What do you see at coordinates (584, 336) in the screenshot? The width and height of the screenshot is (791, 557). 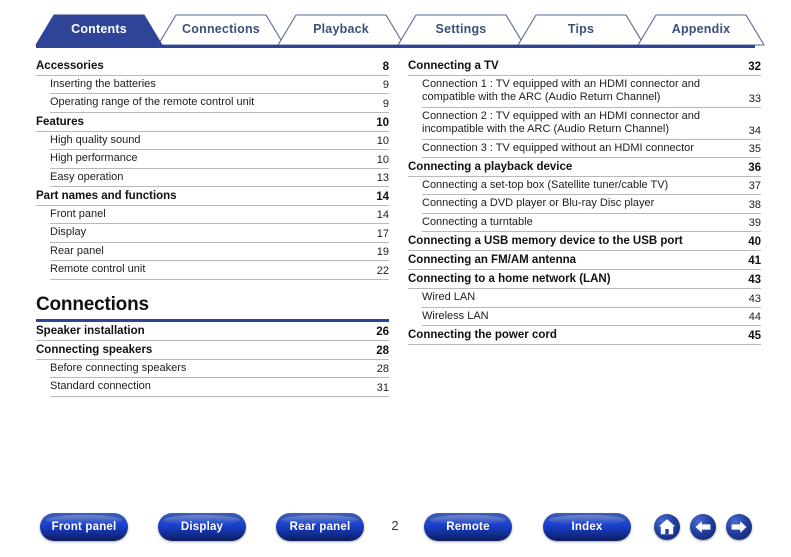 I see `toc-entry-main: Connecting the power cord 45` at bounding box center [584, 336].